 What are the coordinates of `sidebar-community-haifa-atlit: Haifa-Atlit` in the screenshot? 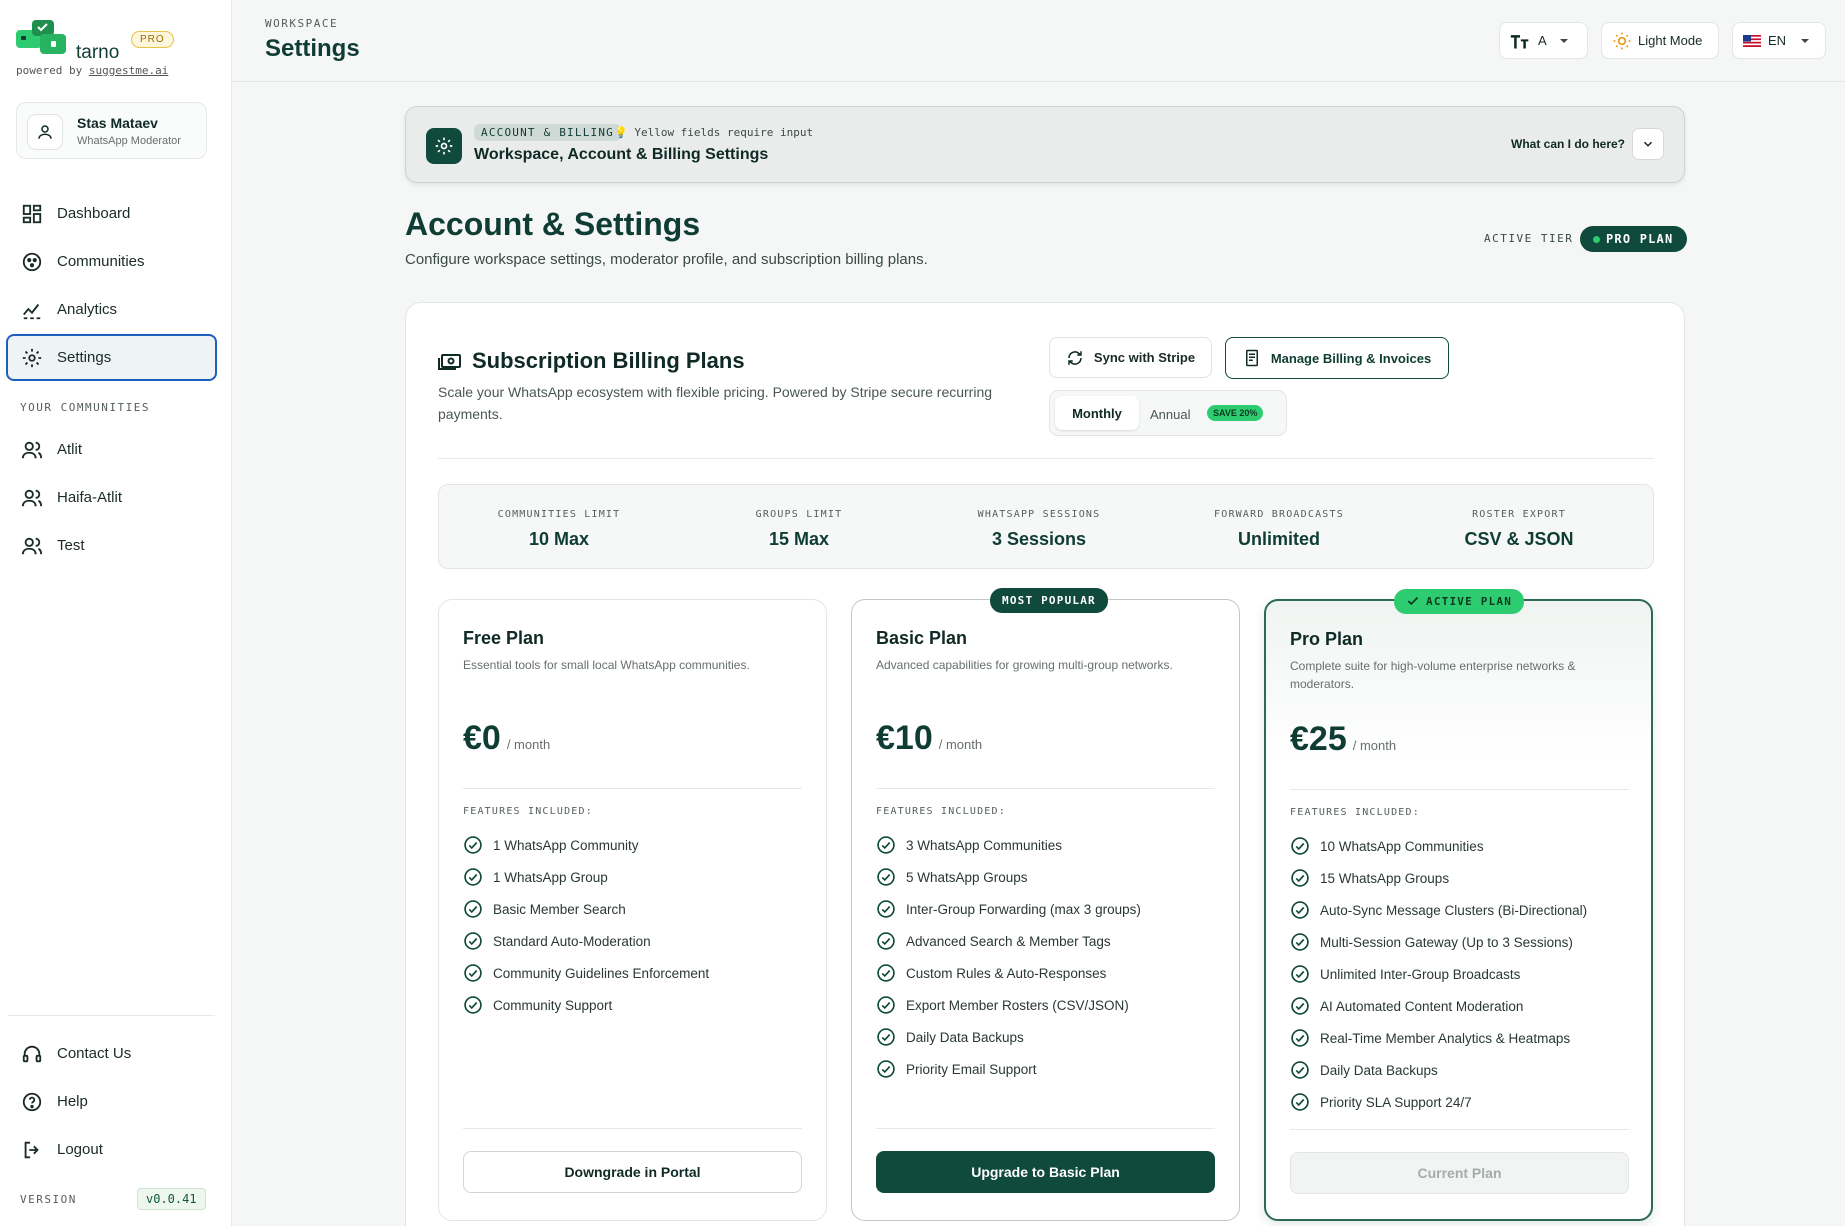 It's located at (111, 497).